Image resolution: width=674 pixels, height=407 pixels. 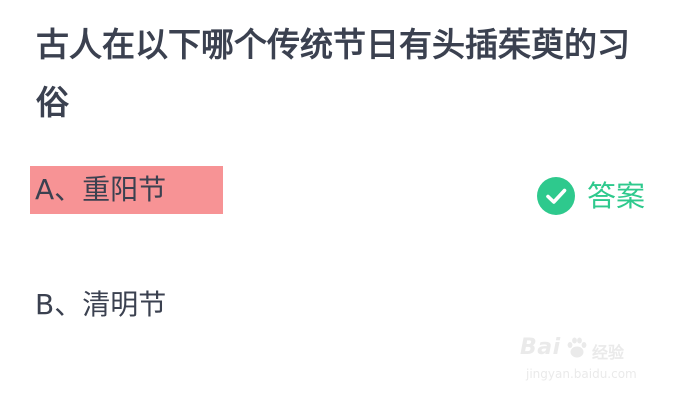 What do you see at coordinates (608, 352) in the screenshot?
I see `watermark-suffix: 经验` at bounding box center [608, 352].